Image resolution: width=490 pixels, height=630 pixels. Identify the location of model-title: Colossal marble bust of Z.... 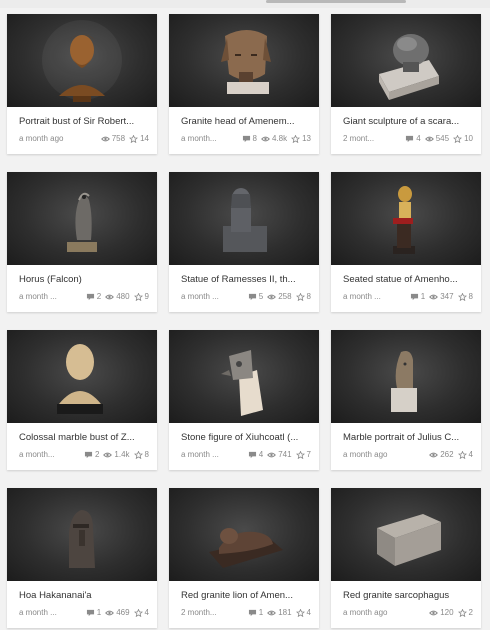
(83, 437).